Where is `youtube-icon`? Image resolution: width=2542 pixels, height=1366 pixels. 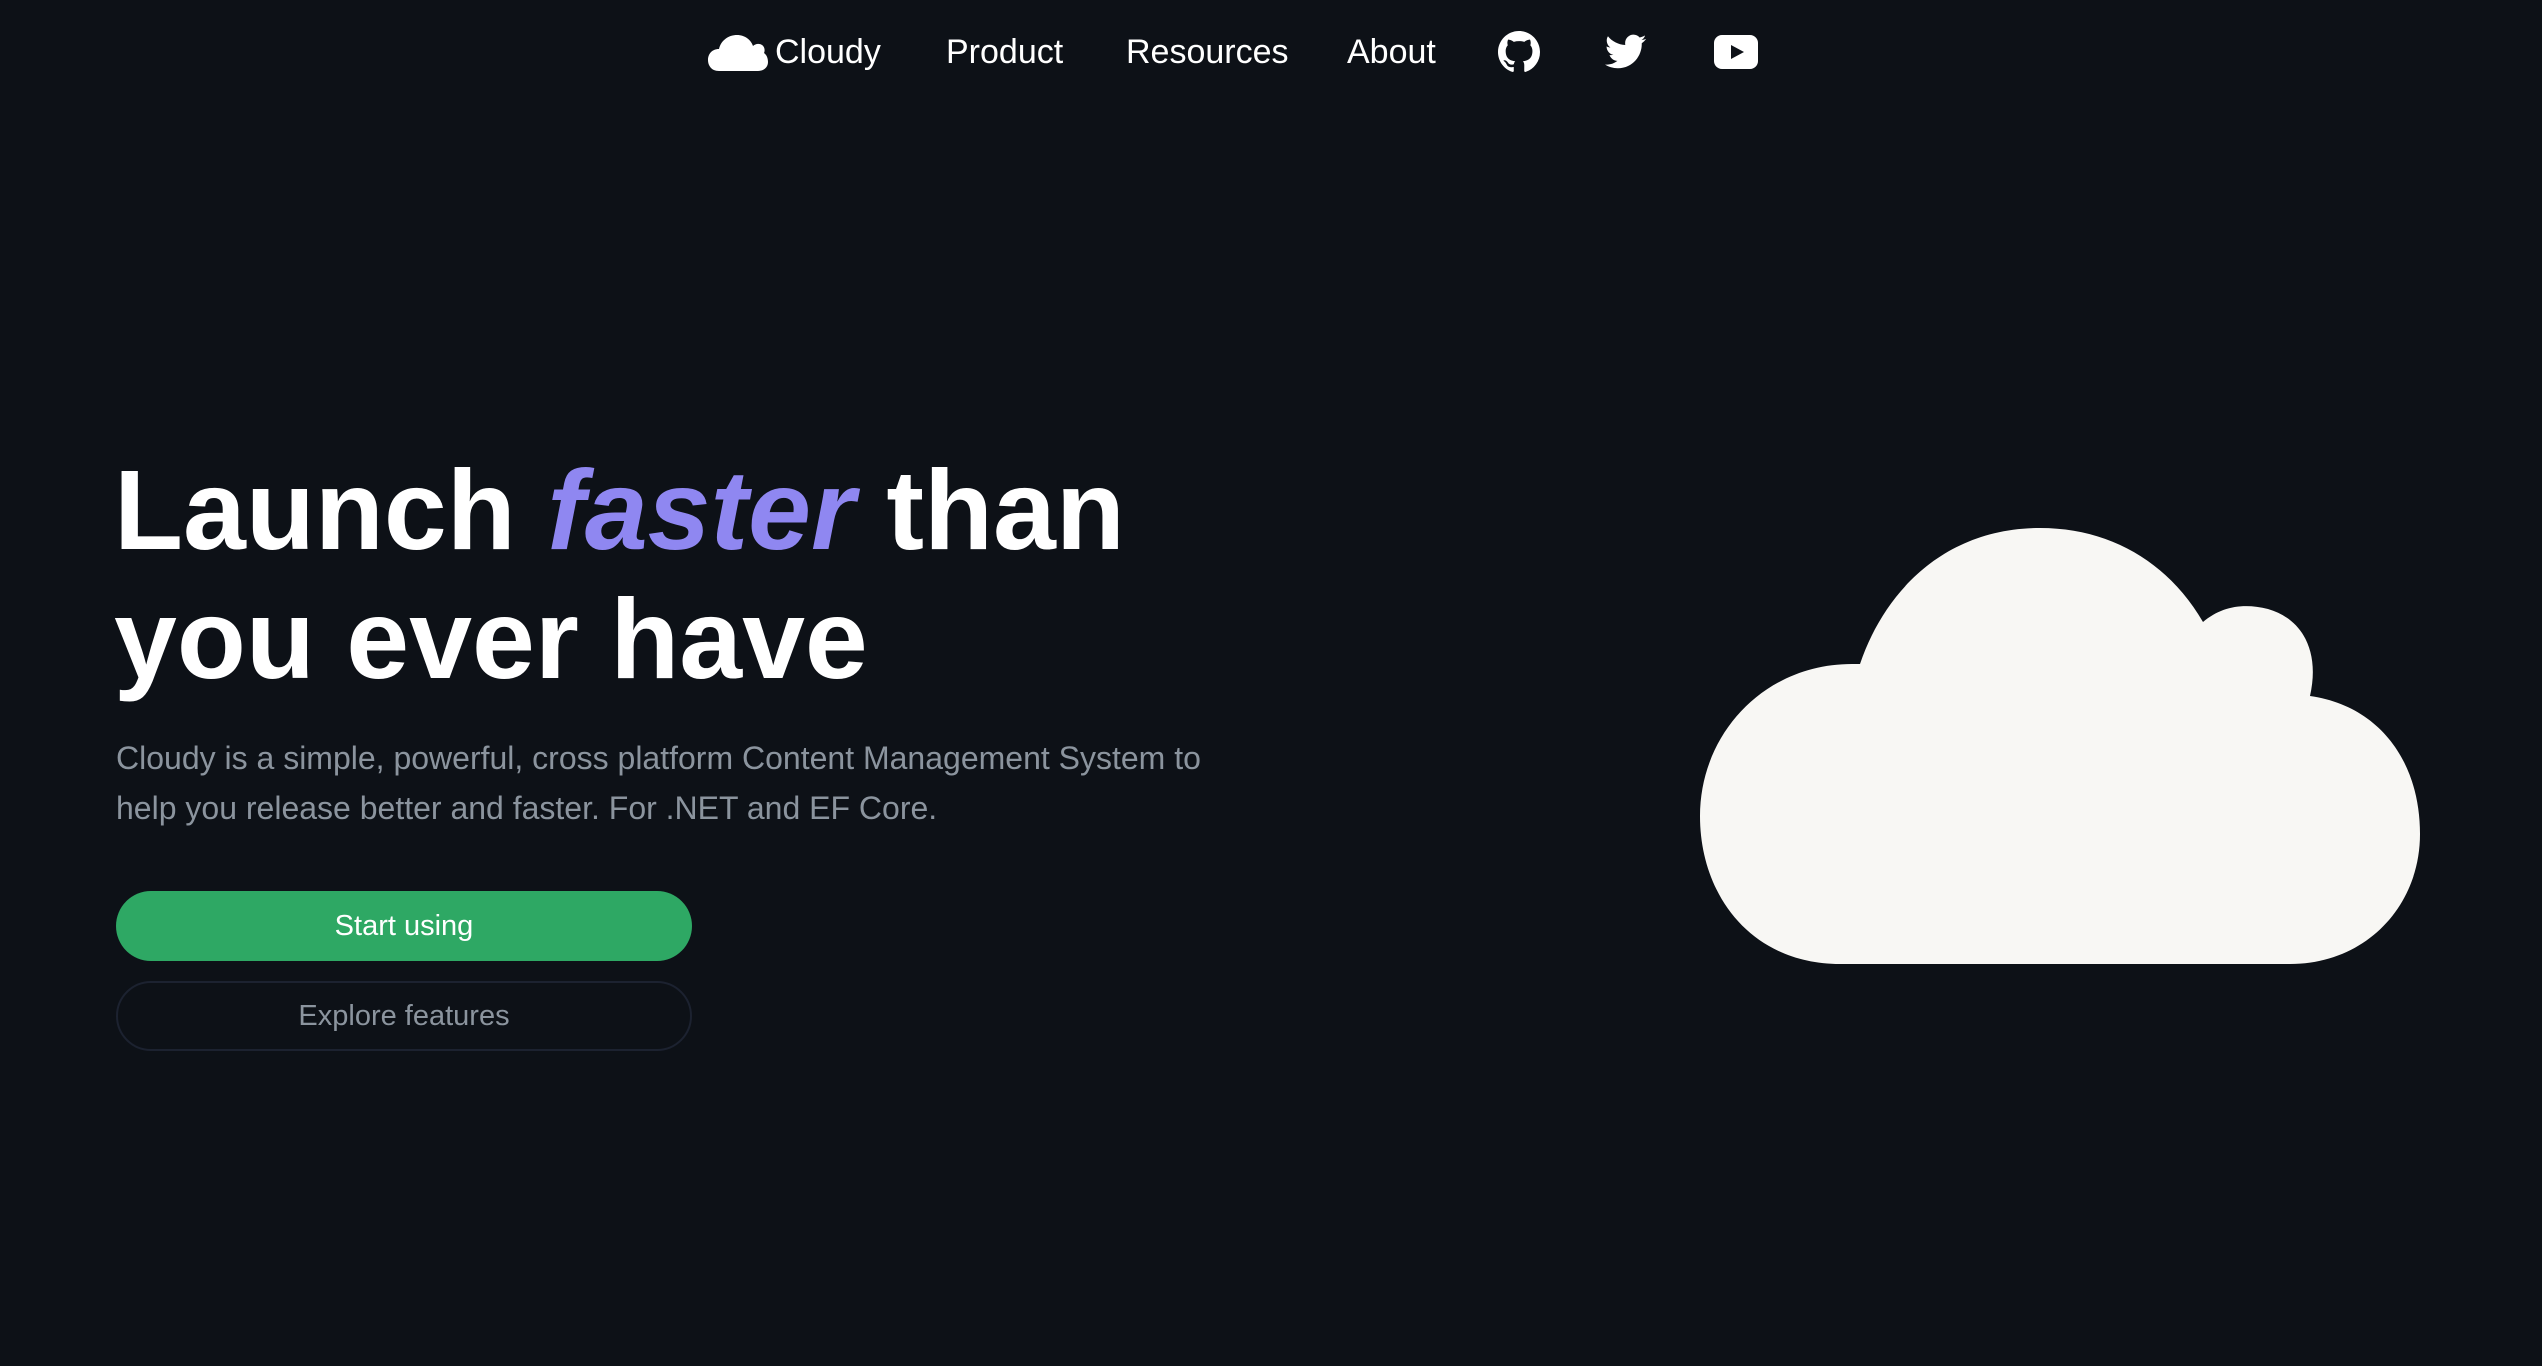 youtube-icon is located at coordinates (1736, 52).